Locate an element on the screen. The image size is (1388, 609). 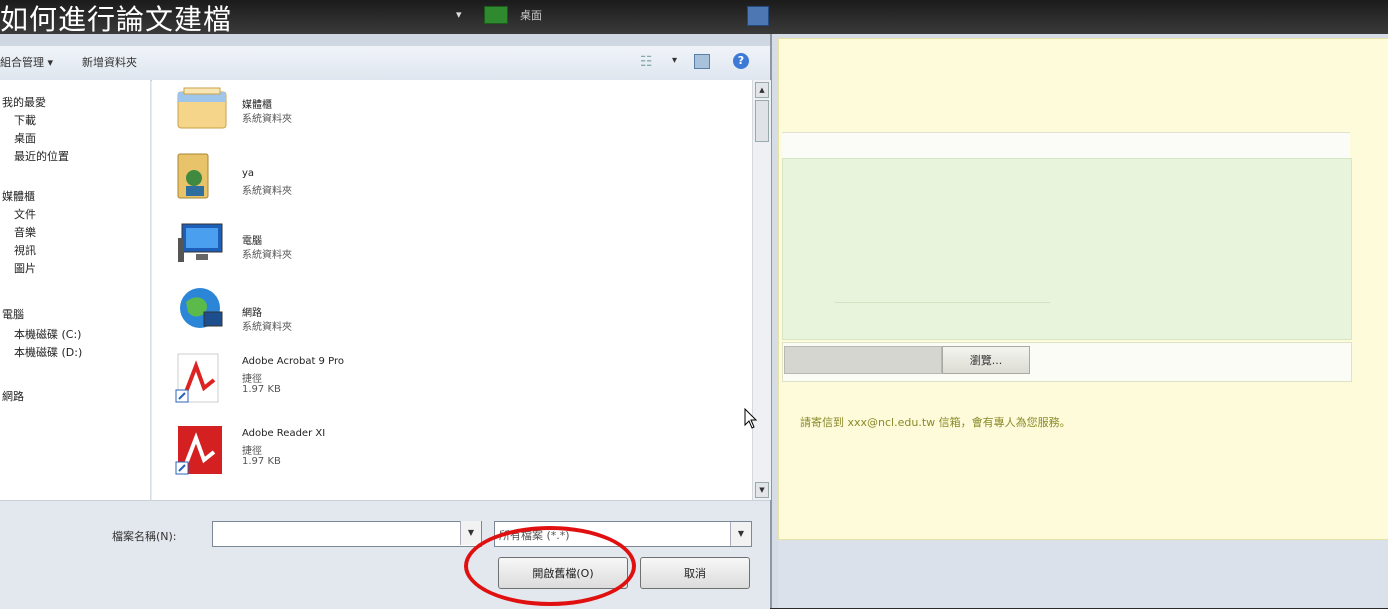
view-dropdown: ▾ is located at coordinates (674, 60).